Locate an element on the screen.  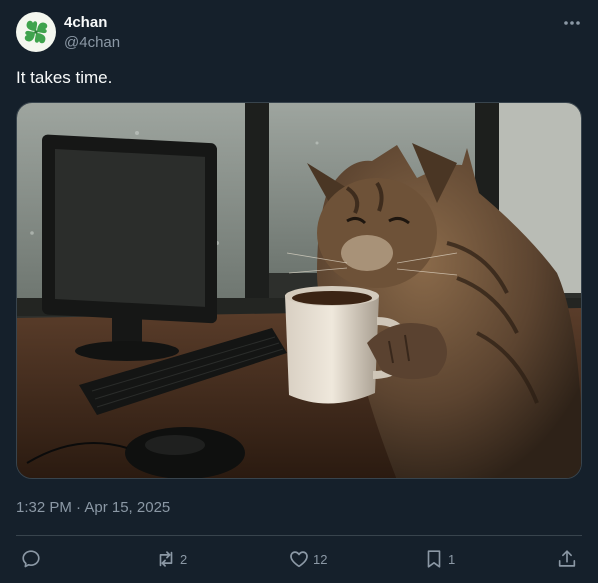
more-options-button is located at coordinates (572, 23).